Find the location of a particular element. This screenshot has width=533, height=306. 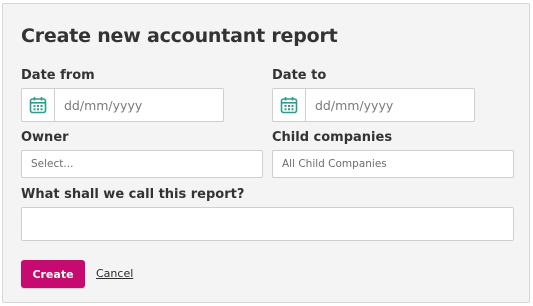

child-companies-select: All Child Companies is located at coordinates (393, 164).